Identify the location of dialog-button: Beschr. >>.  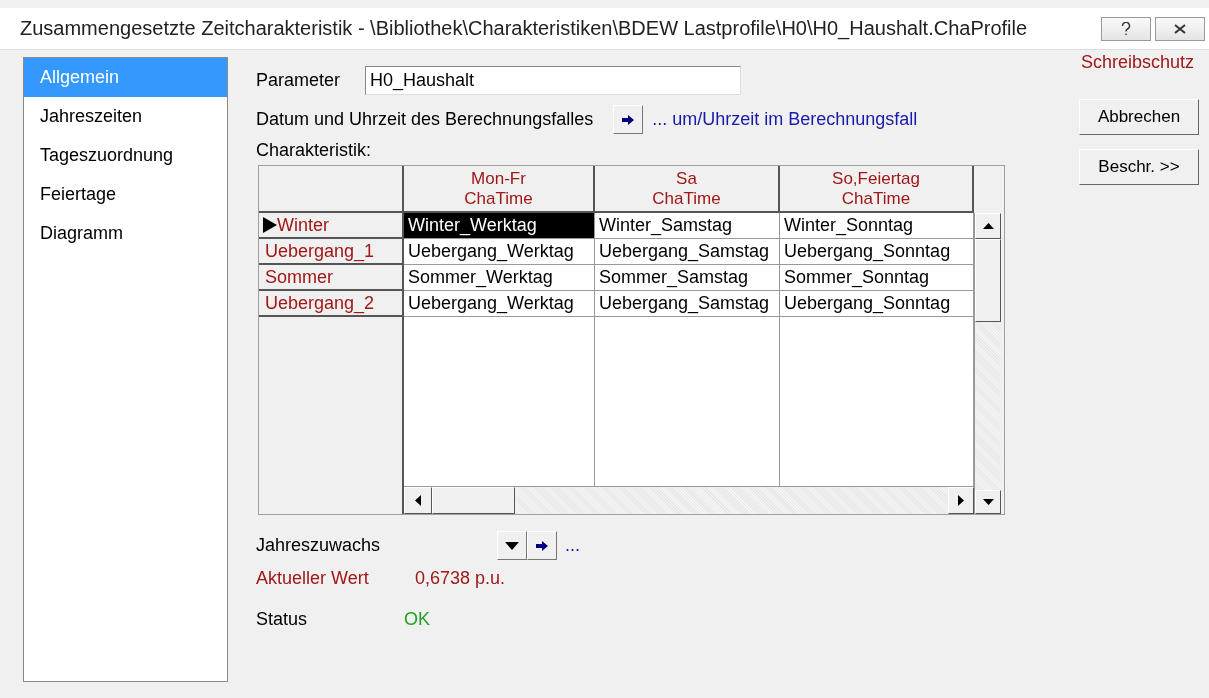
(1139, 167).